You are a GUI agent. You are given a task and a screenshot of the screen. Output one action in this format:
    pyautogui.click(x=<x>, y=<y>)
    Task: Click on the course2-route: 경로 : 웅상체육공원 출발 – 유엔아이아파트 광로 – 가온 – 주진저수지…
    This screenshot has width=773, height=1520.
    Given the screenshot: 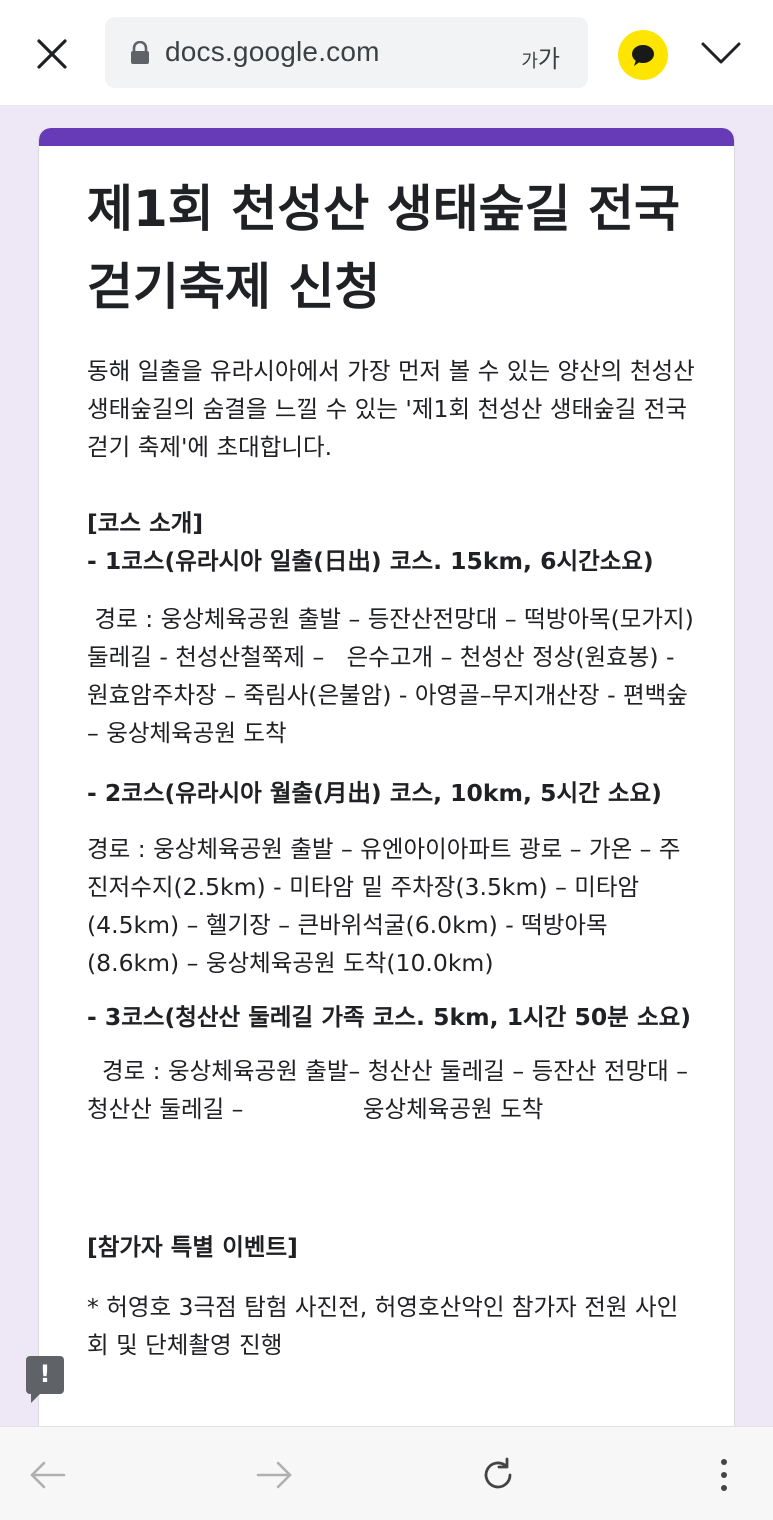 What is the action you would take?
    pyautogui.click(x=384, y=906)
    